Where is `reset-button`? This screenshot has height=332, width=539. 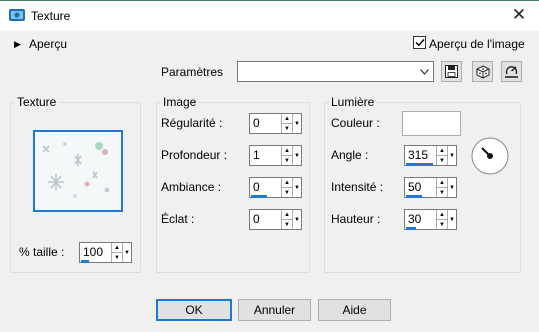
reset-button is located at coordinates (511, 71).